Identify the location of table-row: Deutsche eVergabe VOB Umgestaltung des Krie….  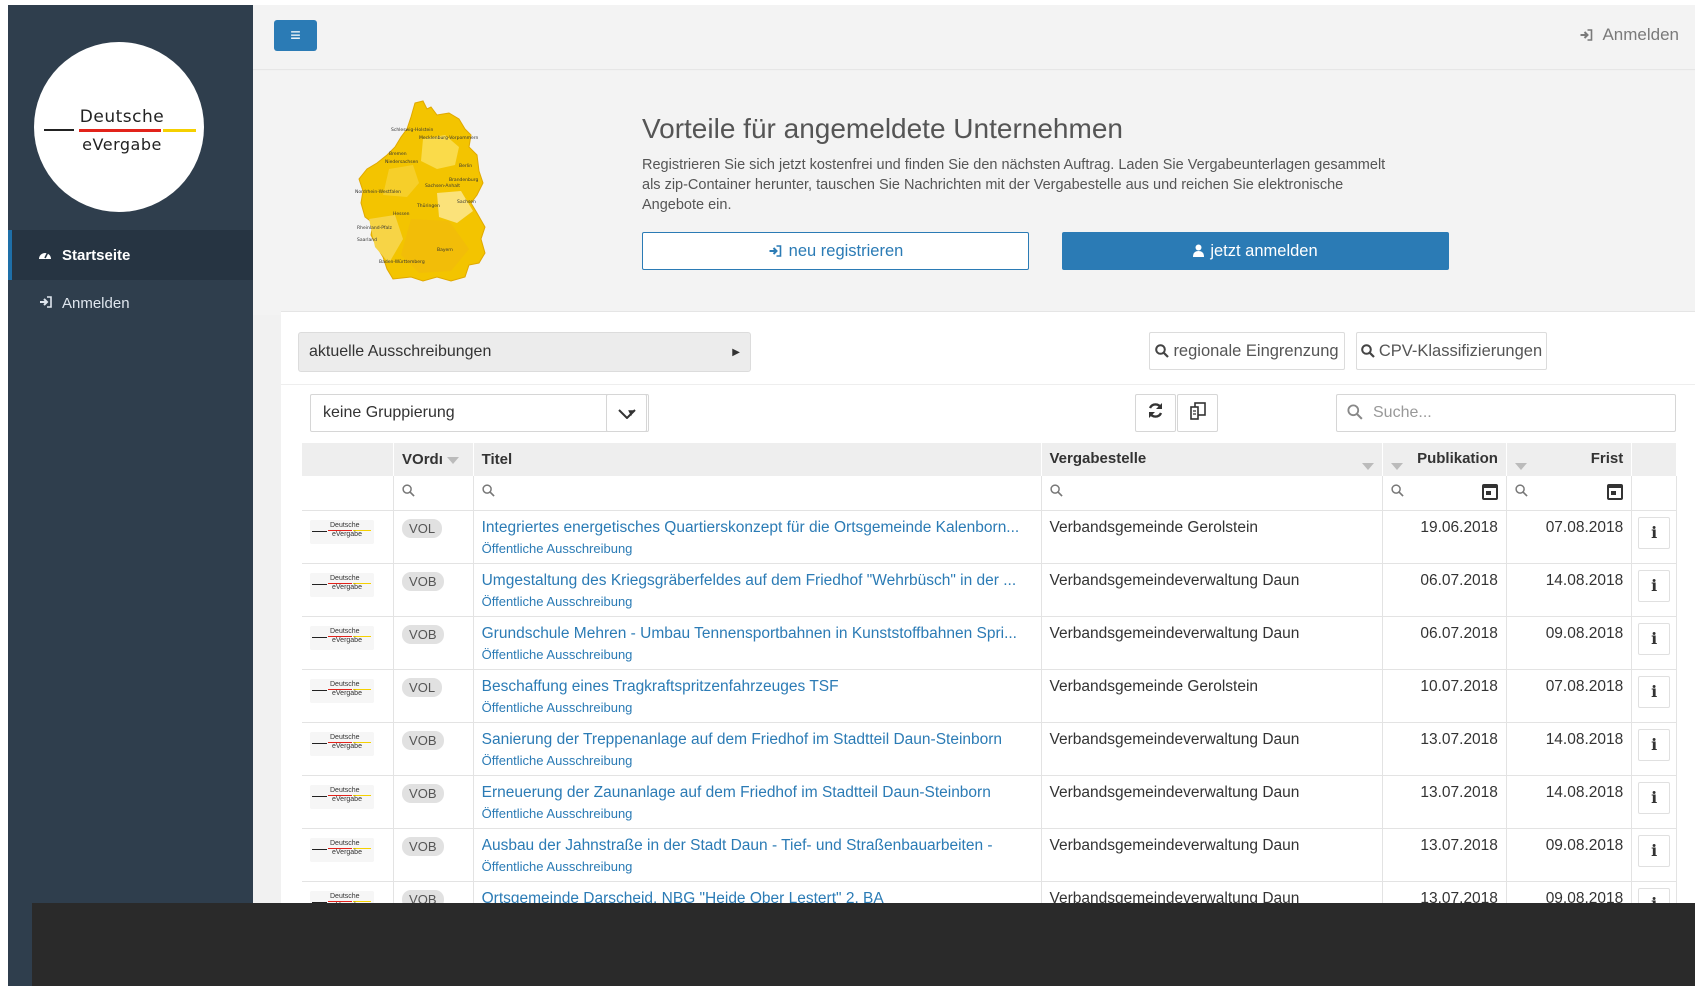
(989, 590).